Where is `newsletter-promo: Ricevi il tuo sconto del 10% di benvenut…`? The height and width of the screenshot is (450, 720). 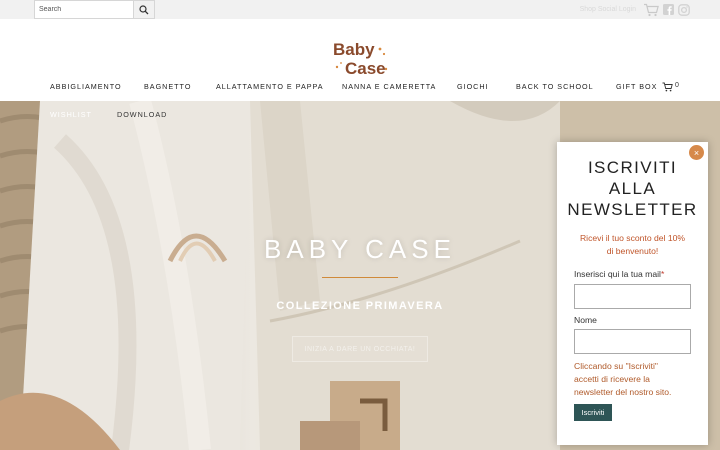
newsletter-promo: Ricevi il tuo sconto del 10% di benvenut… is located at coordinates (632, 245).